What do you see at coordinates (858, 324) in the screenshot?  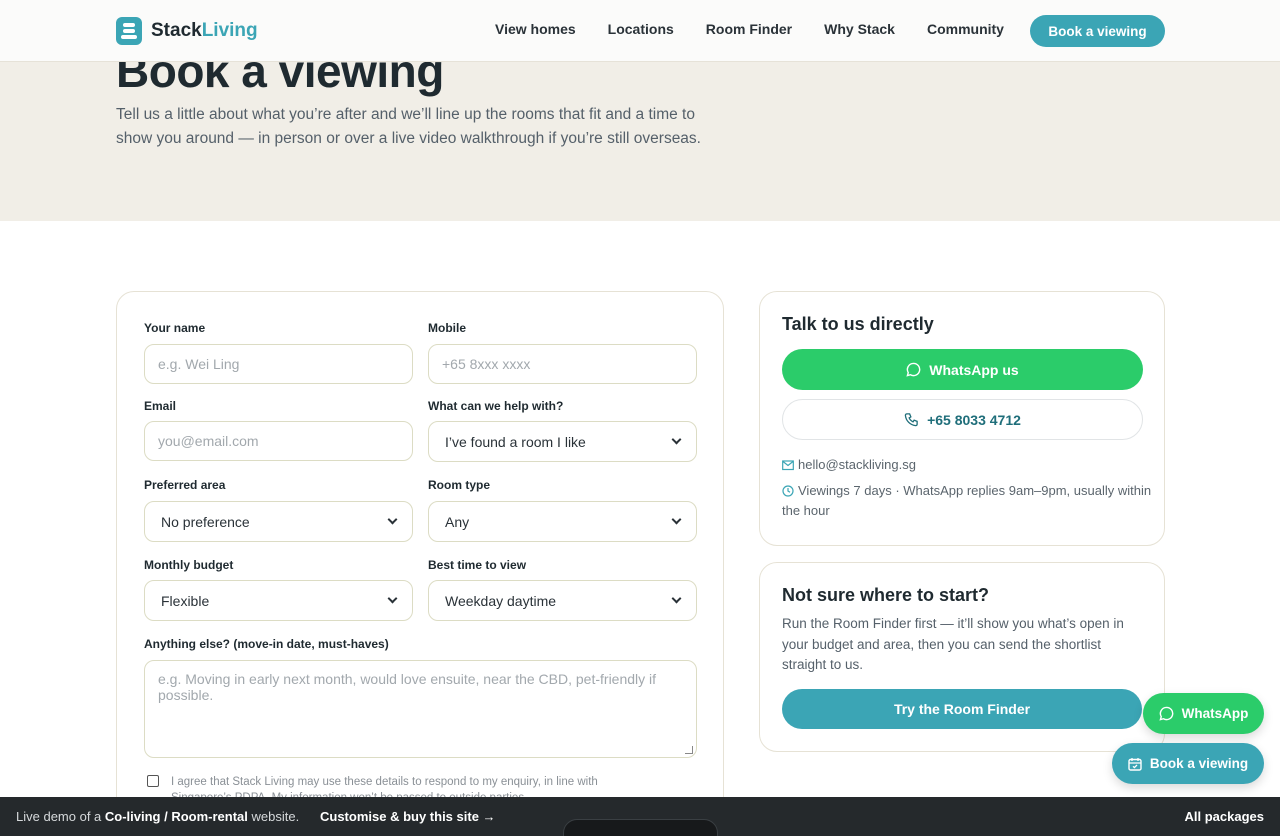 I see `contact-title: Talk to us directly` at bounding box center [858, 324].